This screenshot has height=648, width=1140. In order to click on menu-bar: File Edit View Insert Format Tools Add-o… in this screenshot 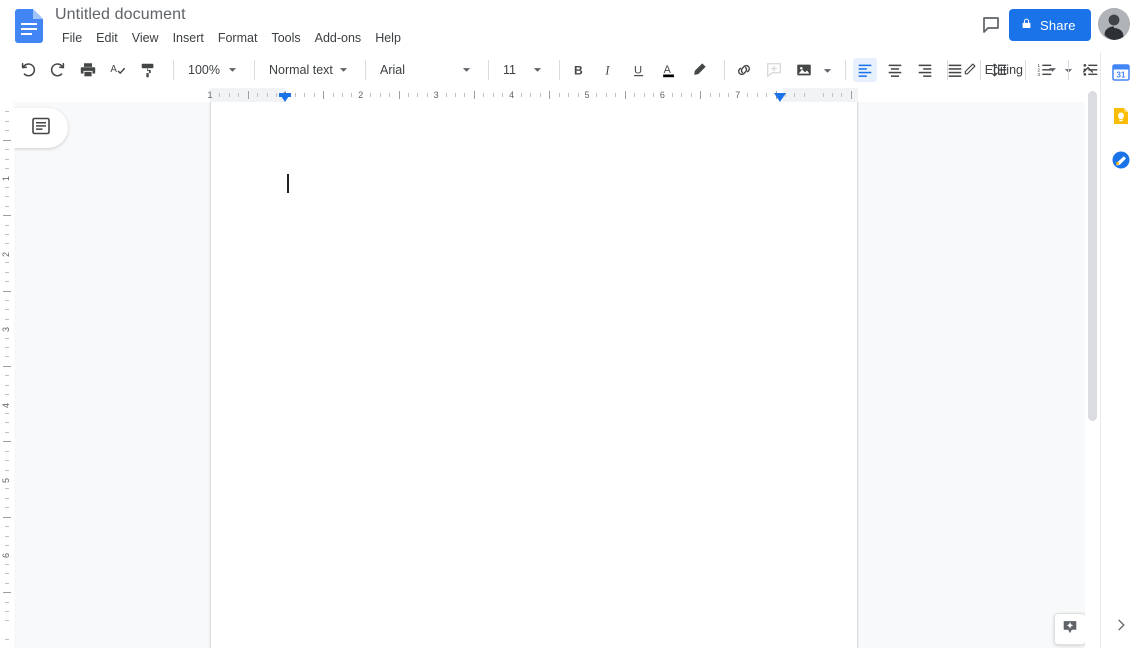, I will do `click(231, 38)`.